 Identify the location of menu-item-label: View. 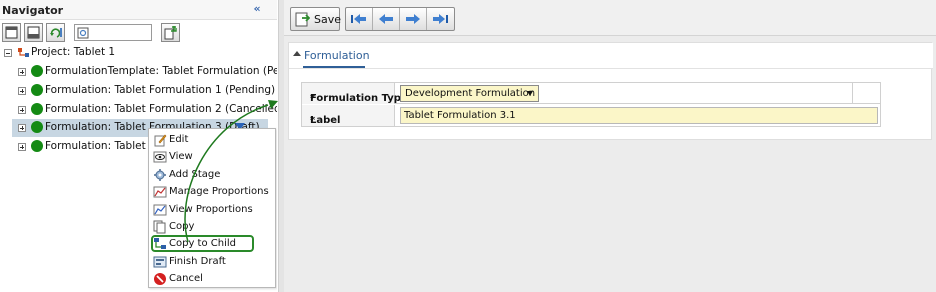
(181, 156).